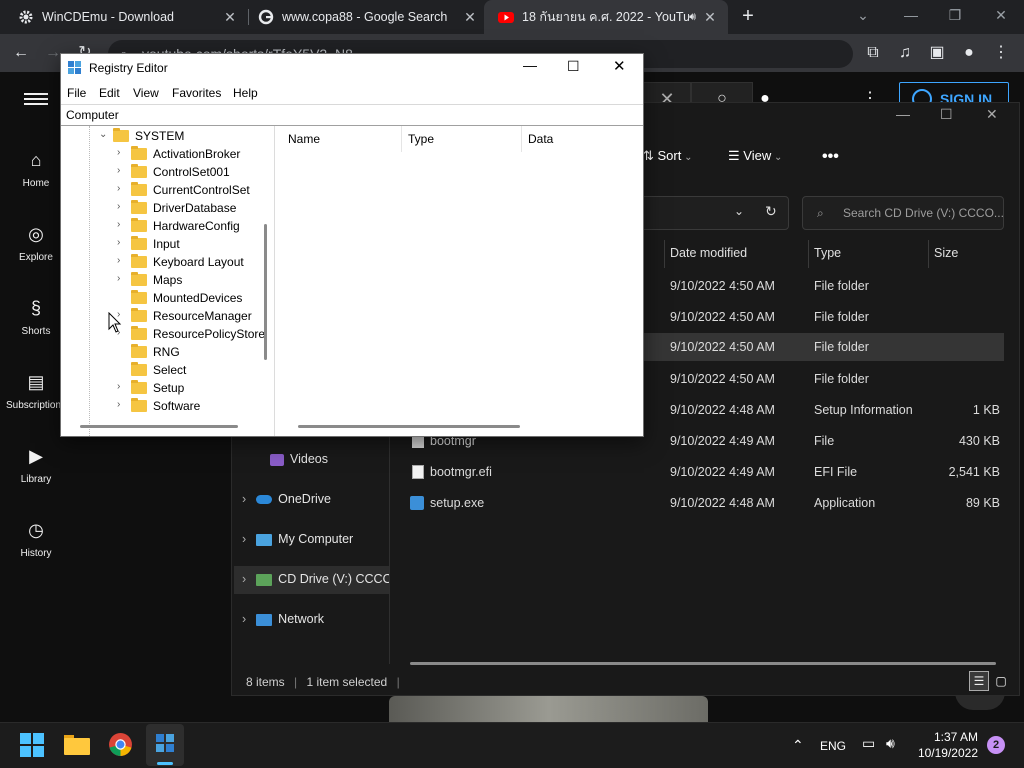 This screenshot has height=768, width=1024. Describe the element at coordinates (265, 292) in the screenshot. I see `tree-vertical-scrollbar` at that location.